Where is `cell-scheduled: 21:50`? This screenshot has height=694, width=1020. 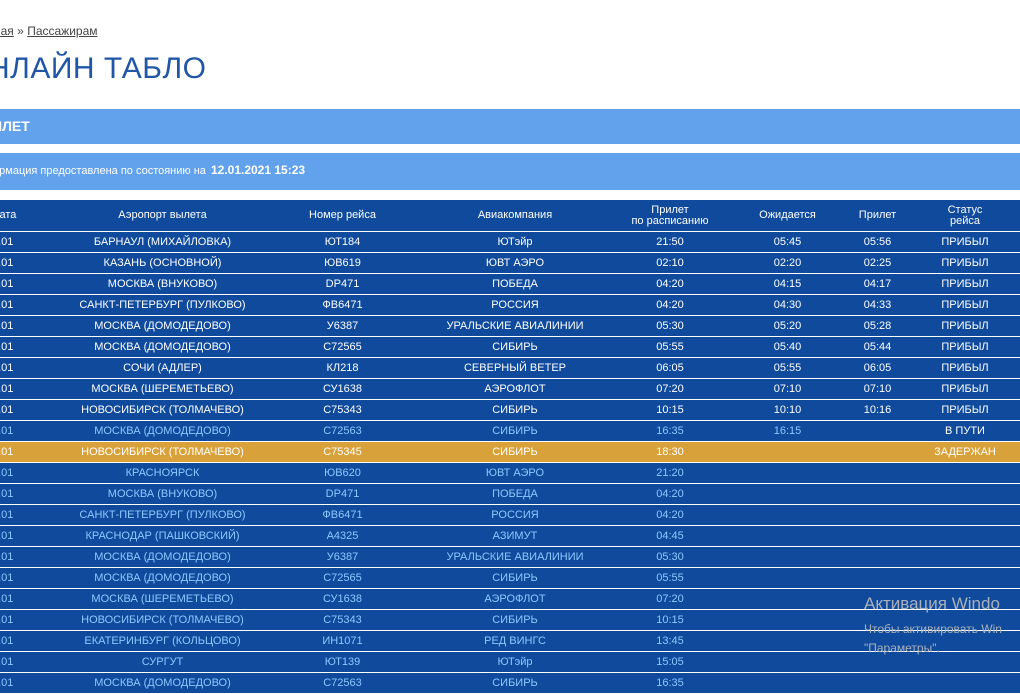
cell-scheduled: 21:50 is located at coordinates (670, 242).